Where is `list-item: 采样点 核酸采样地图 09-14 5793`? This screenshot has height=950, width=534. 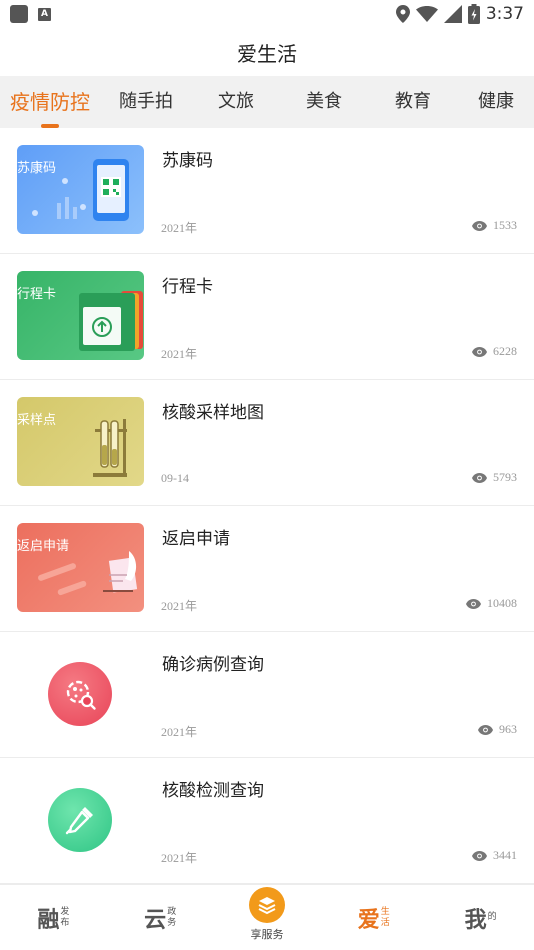
list-item: 采样点 核酸采样地图 09-14 5793 is located at coordinates (267, 443).